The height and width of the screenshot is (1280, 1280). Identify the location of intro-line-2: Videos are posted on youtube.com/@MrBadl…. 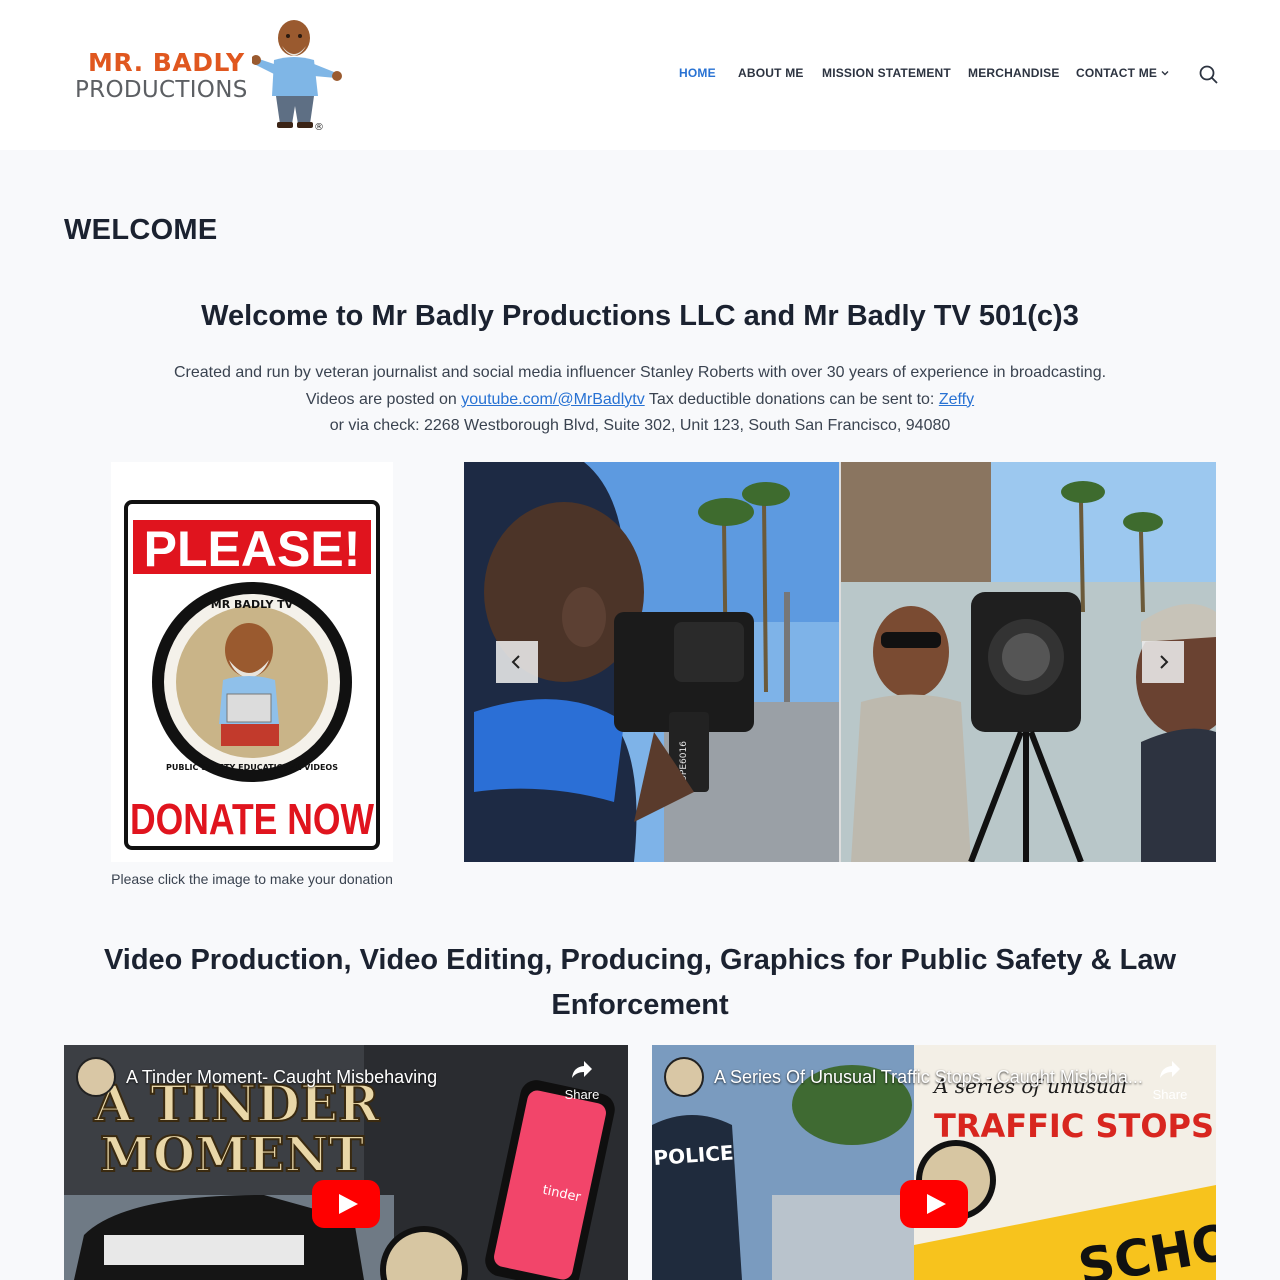
(640, 400).